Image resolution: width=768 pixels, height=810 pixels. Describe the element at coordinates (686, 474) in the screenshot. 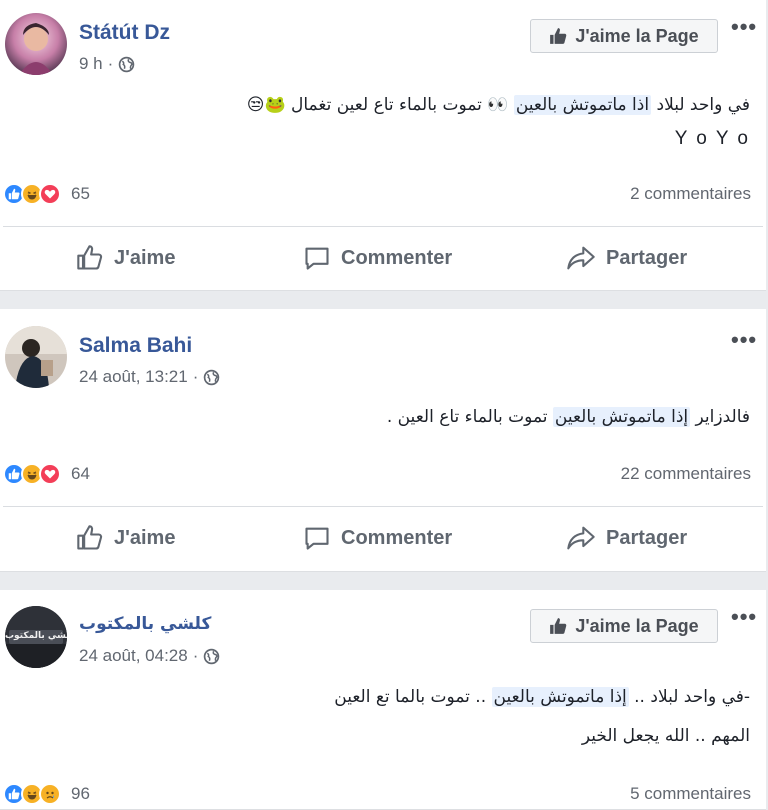

I see `comments-count-link: 22 commentaires` at that location.